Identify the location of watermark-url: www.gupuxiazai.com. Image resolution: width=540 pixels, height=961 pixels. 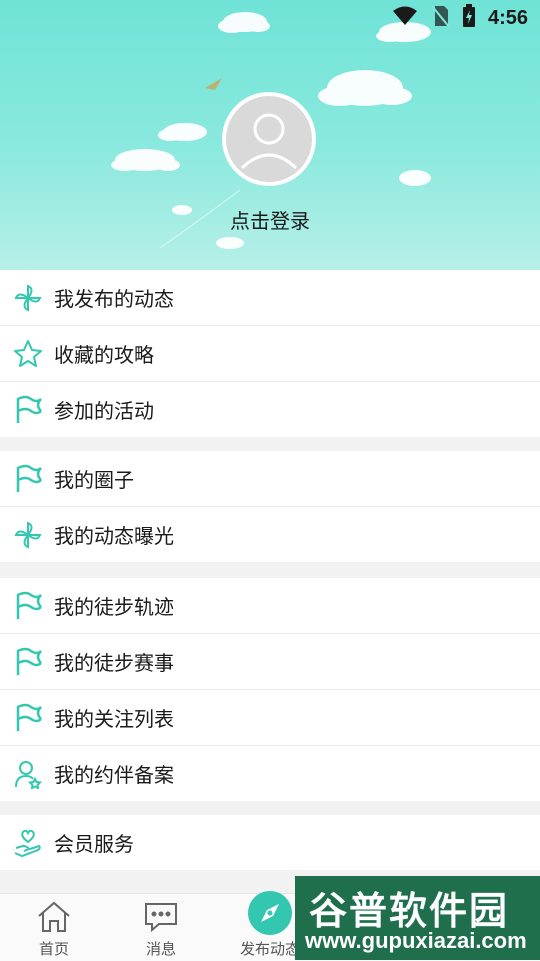
(416, 940).